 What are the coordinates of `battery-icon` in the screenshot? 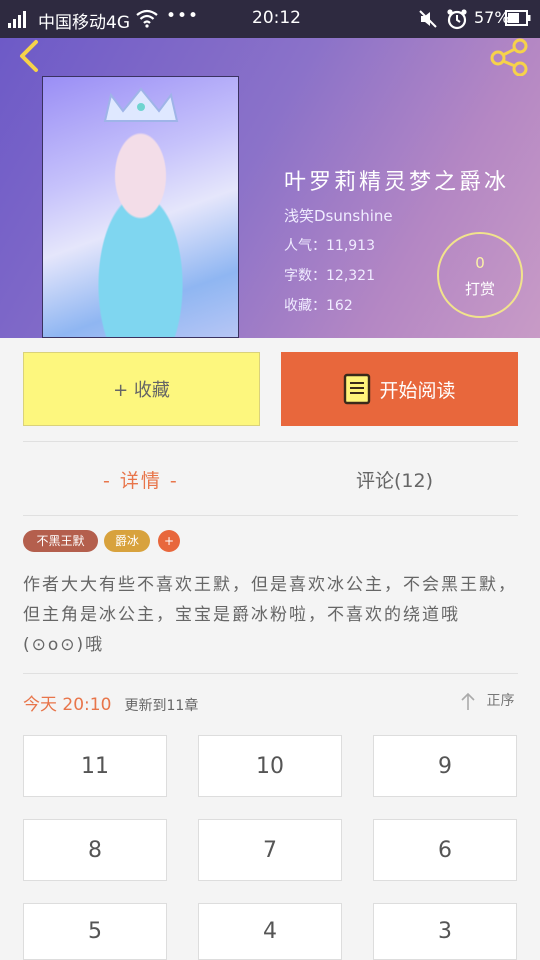 It's located at (518, 18).